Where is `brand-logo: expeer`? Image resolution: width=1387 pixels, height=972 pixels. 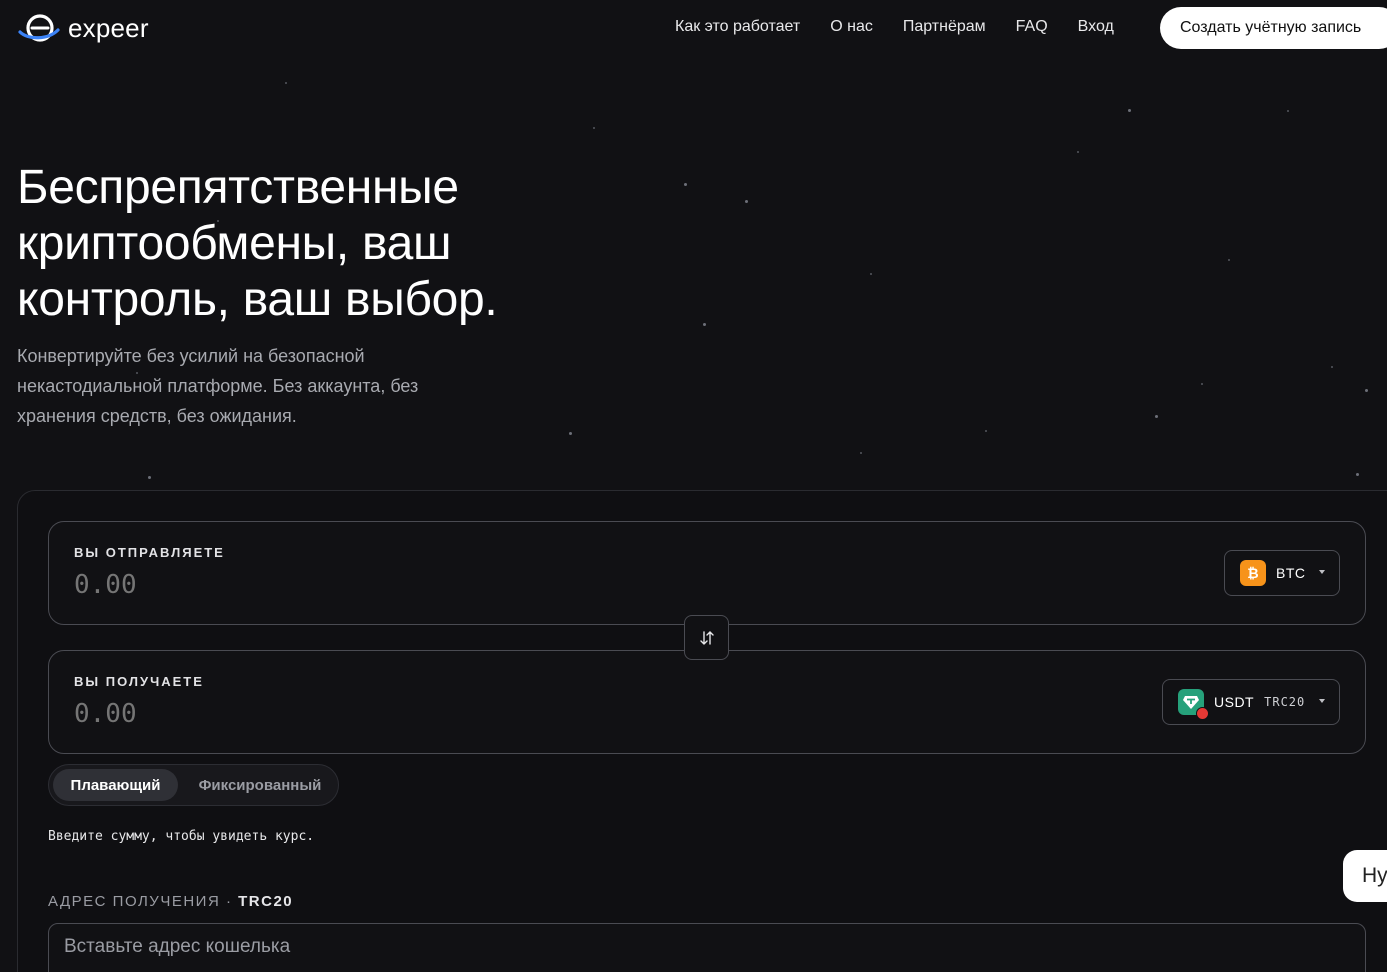 brand-logo: expeer is located at coordinates (83, 28).